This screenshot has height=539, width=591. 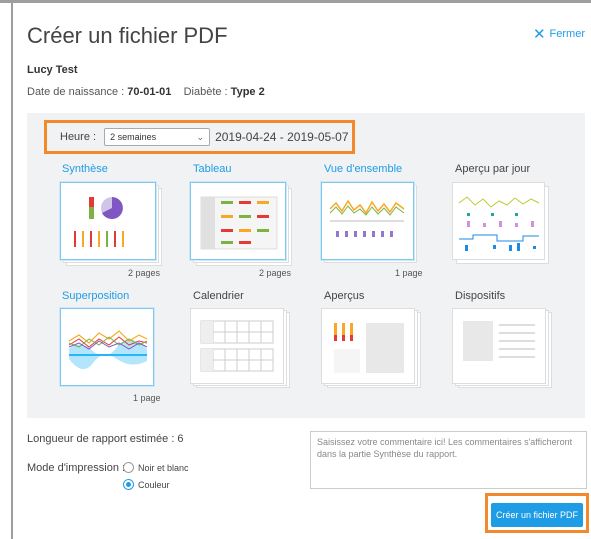 What do you see at coordinates (480, 296) in the screenshot?
I see `report-title-dispositifs: Dispositifs` at bounding box center [480, 296].